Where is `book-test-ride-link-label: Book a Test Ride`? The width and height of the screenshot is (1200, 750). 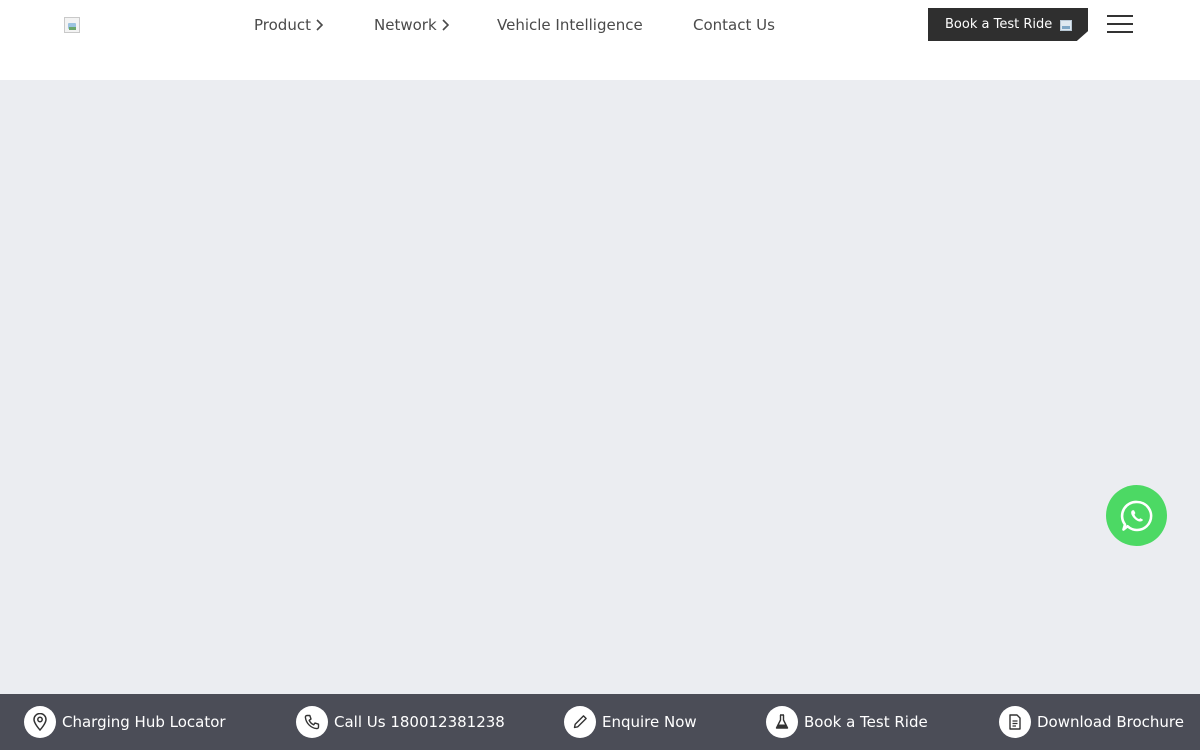 book-test-ride-link-label: Book a Test Ride is located at coordinates (866, 722).